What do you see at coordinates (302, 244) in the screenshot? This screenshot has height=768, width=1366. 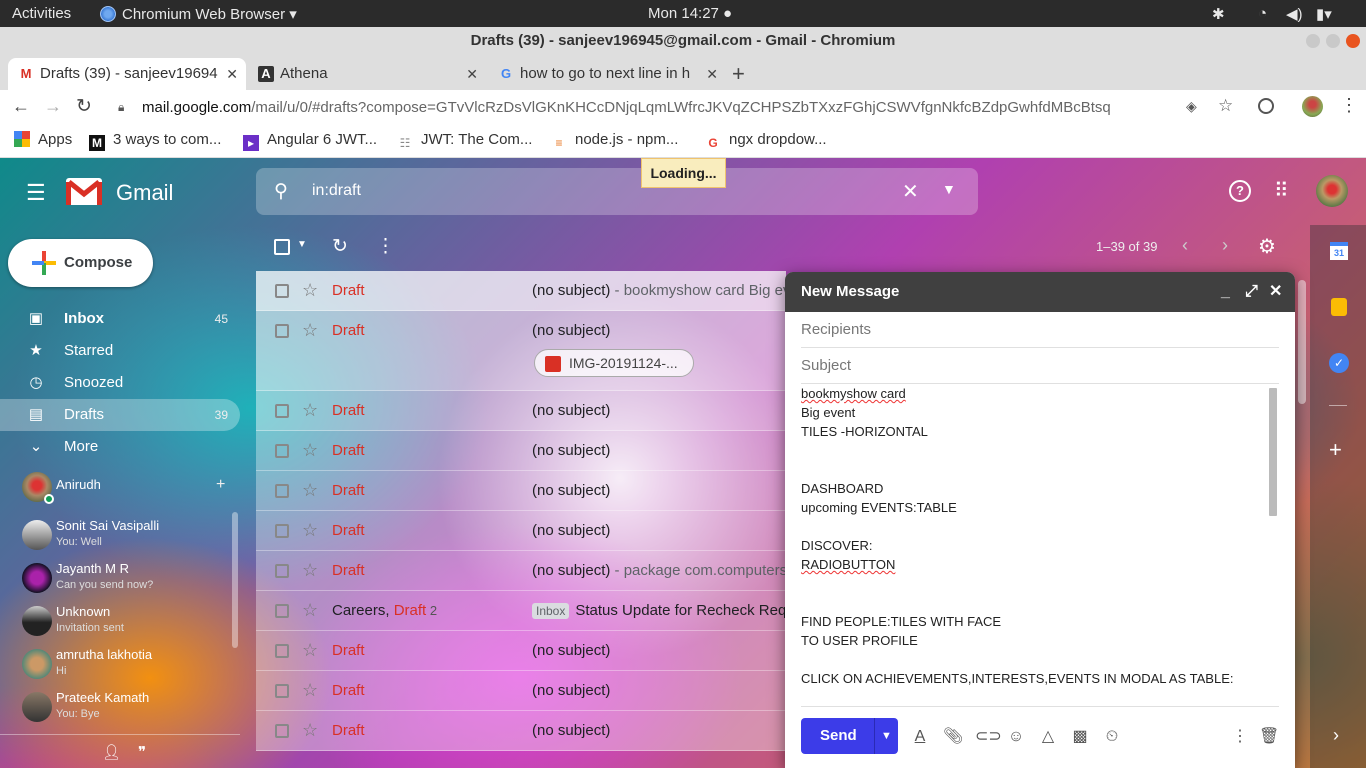 I see `select-dropdown-icon: ▼` at bounding box center [302, 244].